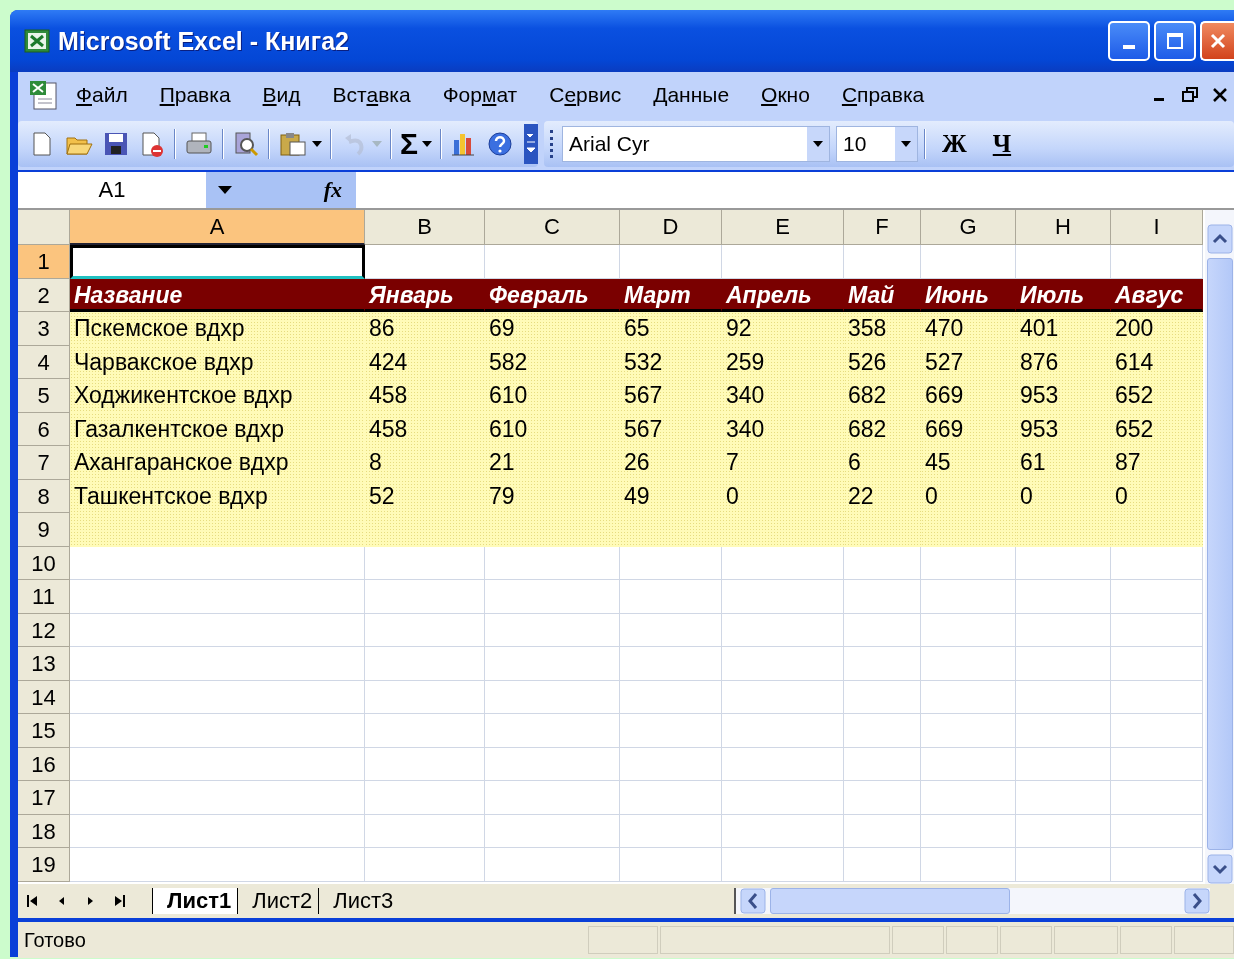 The height and width of the screenshot is (959, 1234). I want to click on scroll-up-icon, so click(1219, 239).